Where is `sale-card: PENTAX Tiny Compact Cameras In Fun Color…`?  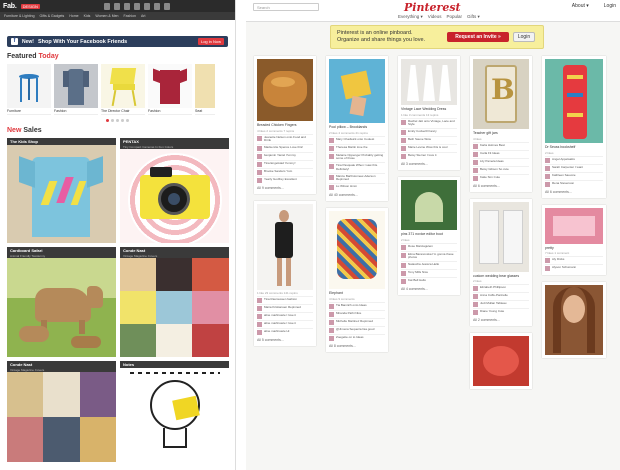
sale-card: PENTAX Tiny Compact Cameras In Fun Color… is located at coordinates (174, 190).